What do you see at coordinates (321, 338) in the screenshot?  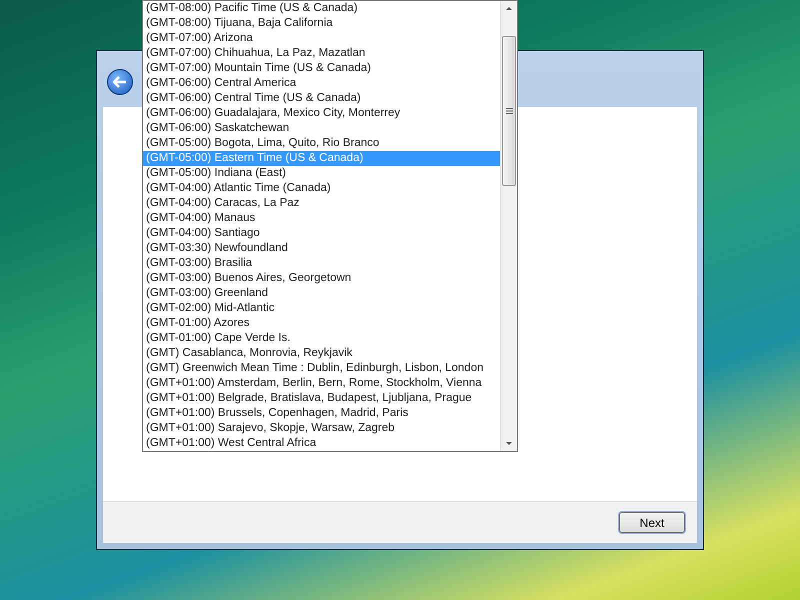 I see `timezone-option: (GMT-01:00) Cape Verde Is.` at bounding box center [321, 338].